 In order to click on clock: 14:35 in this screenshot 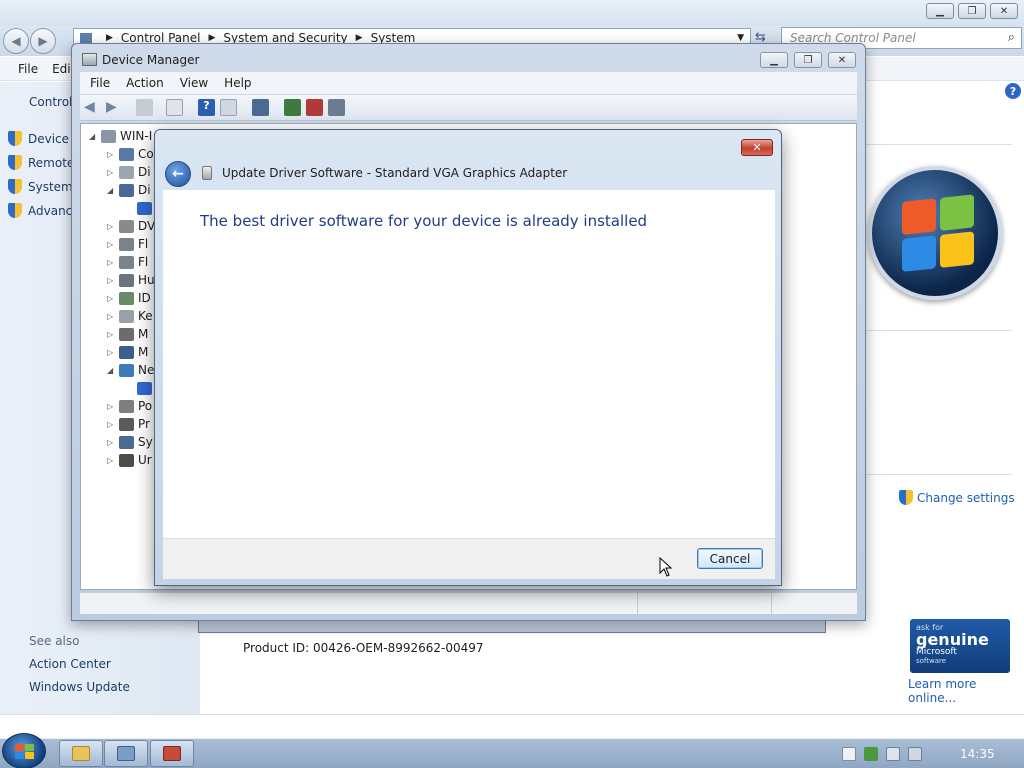, I will do `click(977, 754)`.